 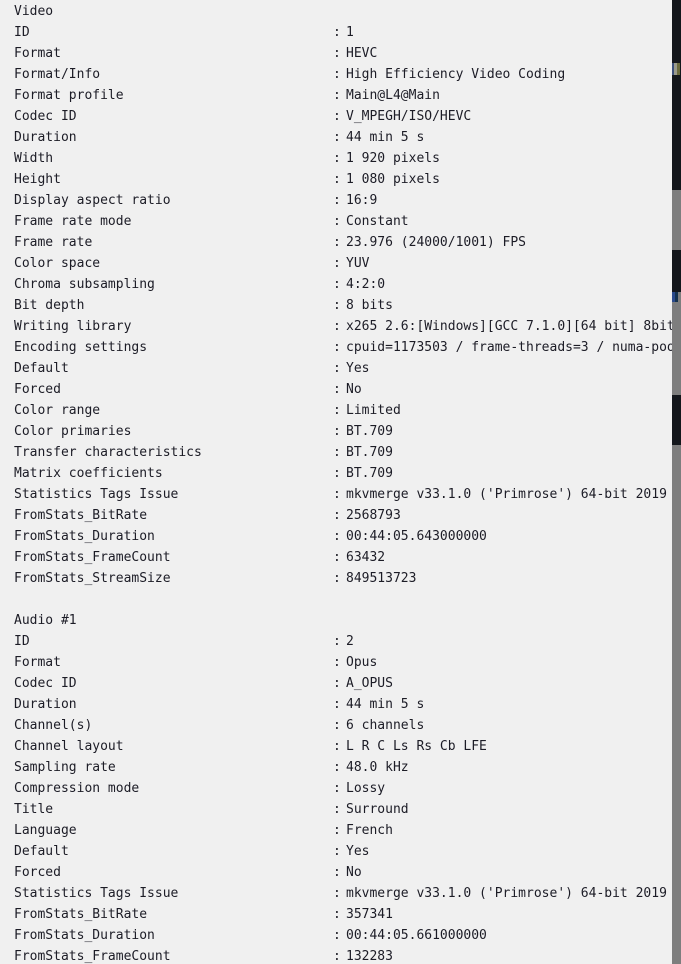 I want to click on property-row: Width:1 920 pixels, so click(x=336, y=158).